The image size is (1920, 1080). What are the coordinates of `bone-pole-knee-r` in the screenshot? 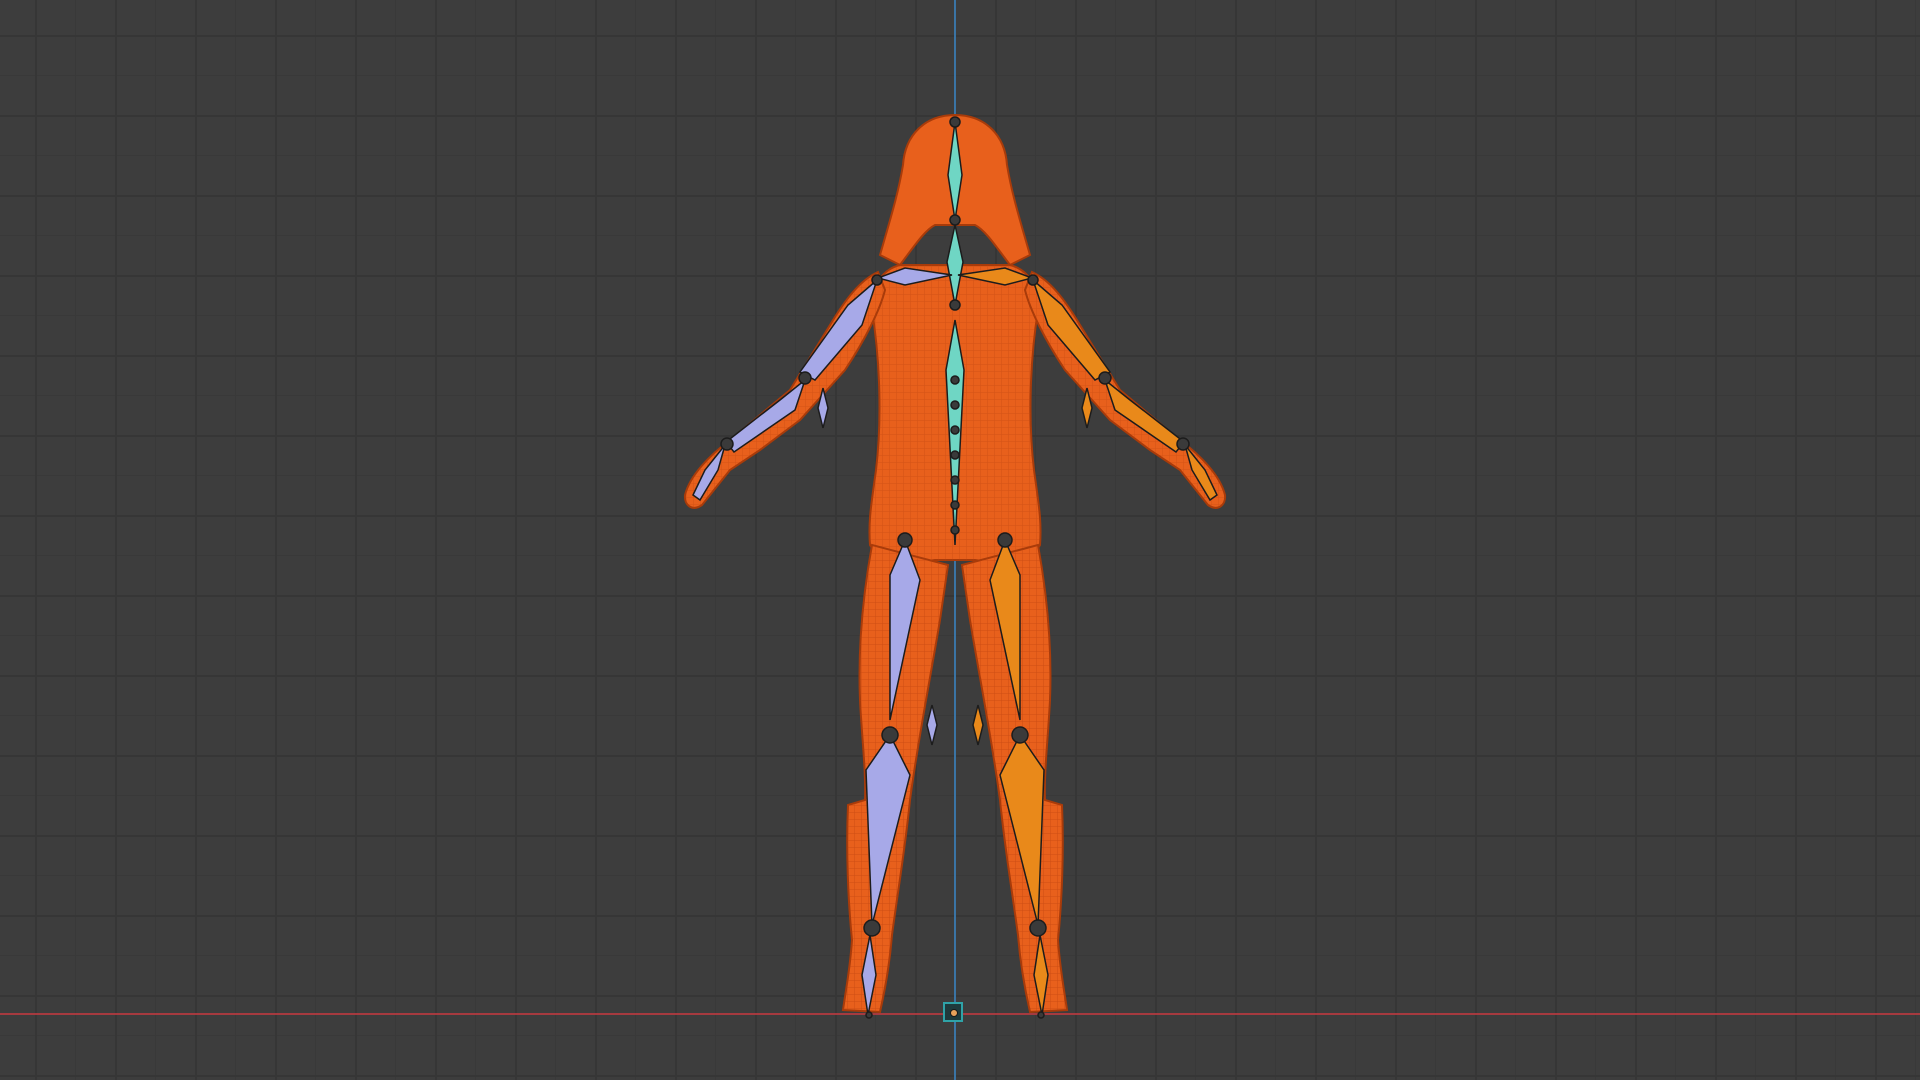 It's located at (932, 725).